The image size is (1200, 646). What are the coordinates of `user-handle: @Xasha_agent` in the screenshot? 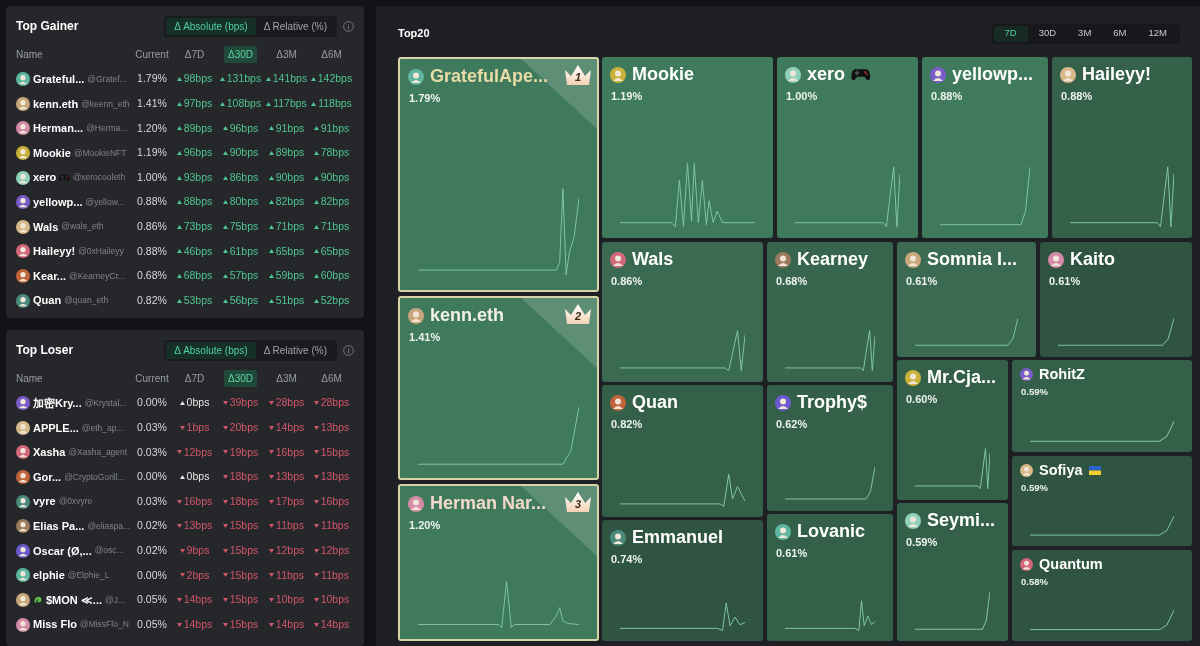 It's located at (98, 452).